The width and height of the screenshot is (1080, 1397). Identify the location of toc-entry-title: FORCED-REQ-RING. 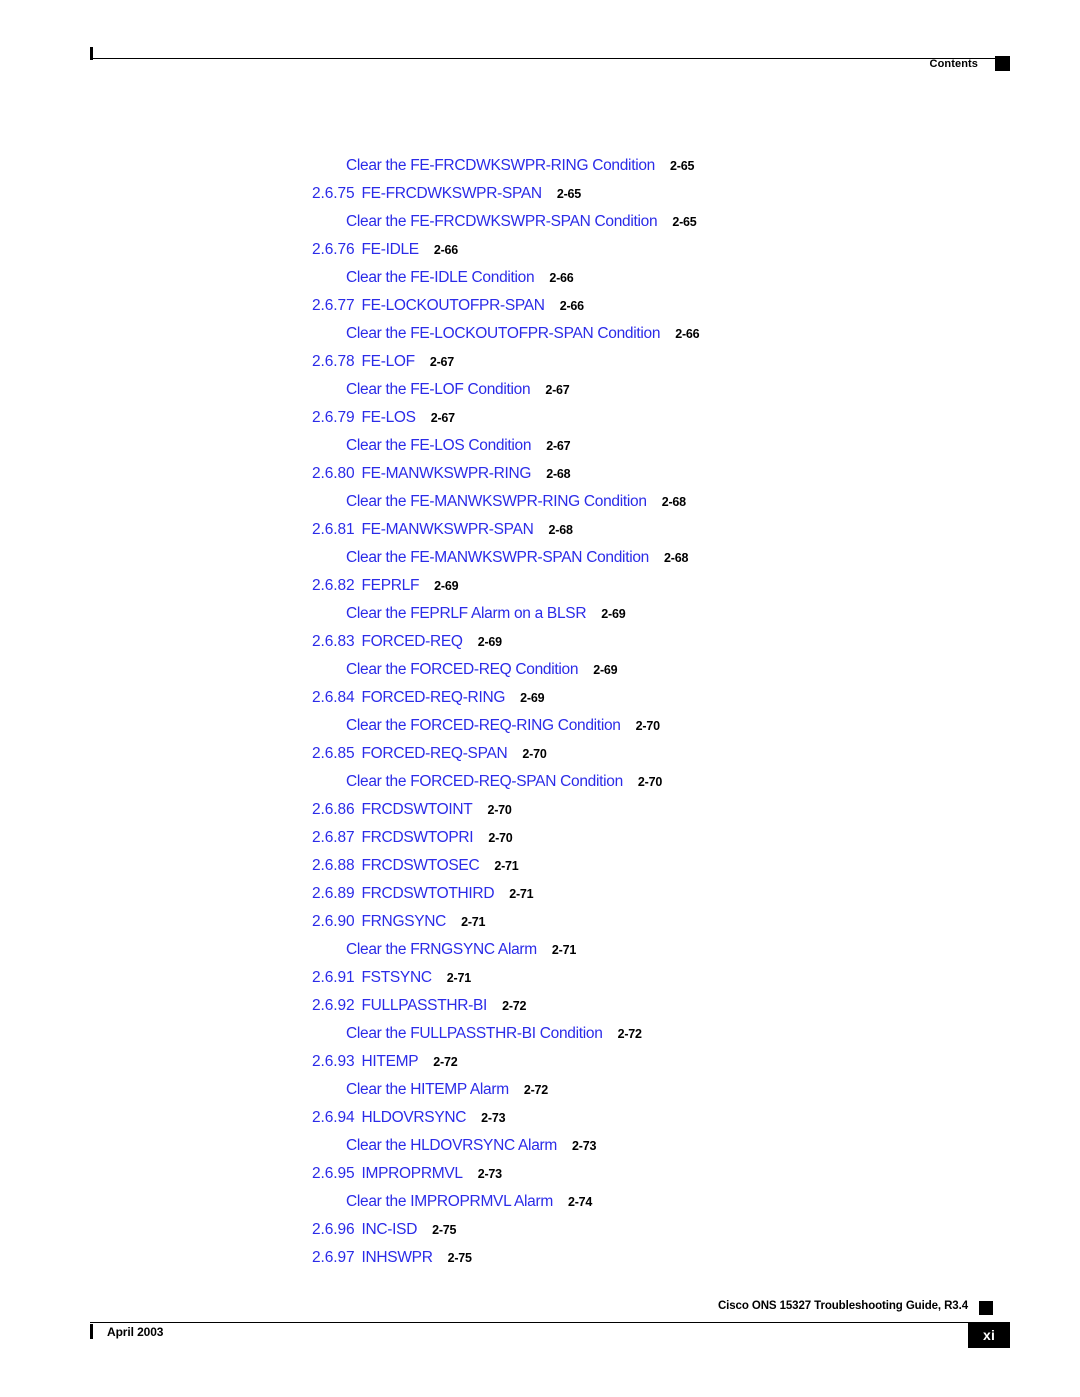
(434, 697).